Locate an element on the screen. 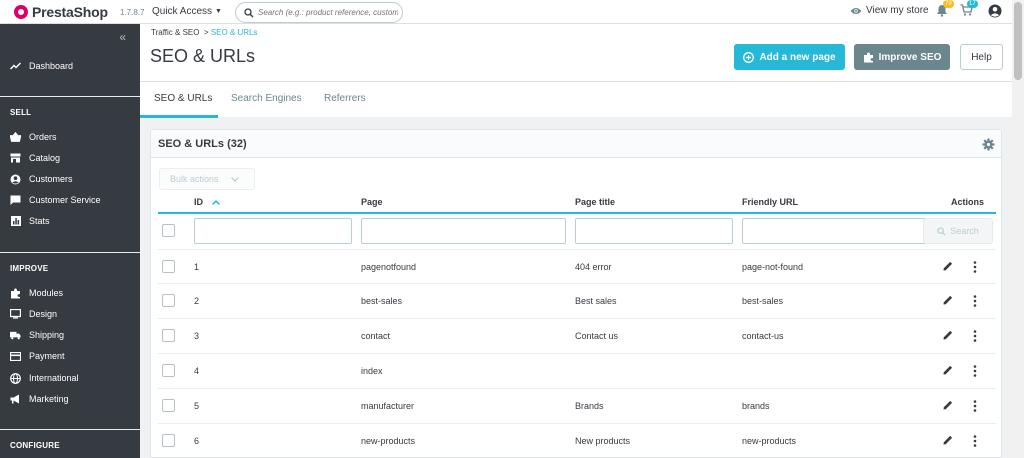  quick-access-menu: Quick Access ▼ is located at coordinates (187, 11).